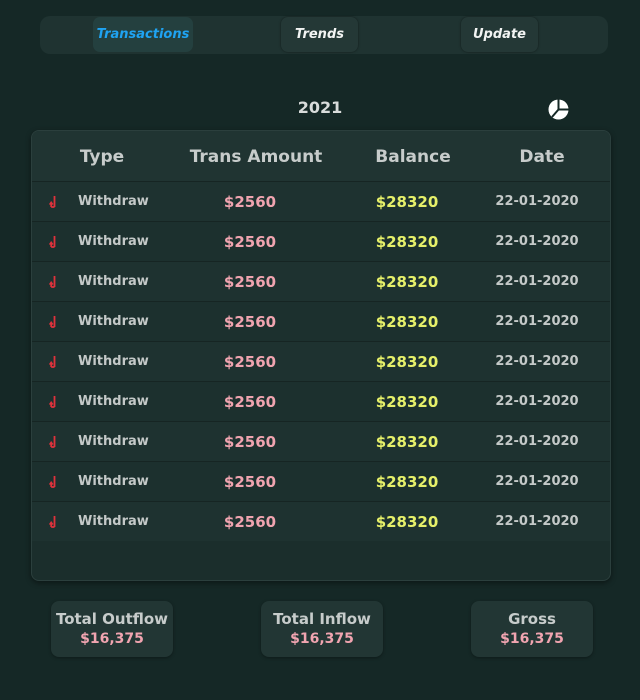 This screenshot has height=700, width=640. Describe the element at coordinates (532, 639) in the screenshot. I see `gross-value: $16,375` at that location.